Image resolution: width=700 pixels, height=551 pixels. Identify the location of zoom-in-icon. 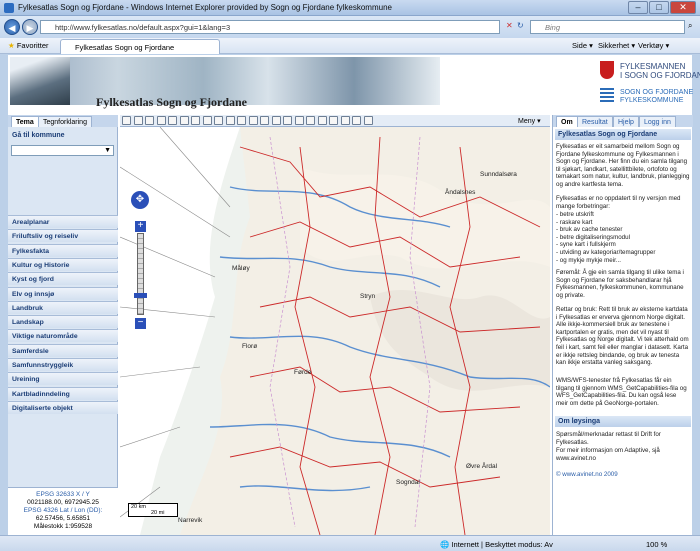
(138, 120).